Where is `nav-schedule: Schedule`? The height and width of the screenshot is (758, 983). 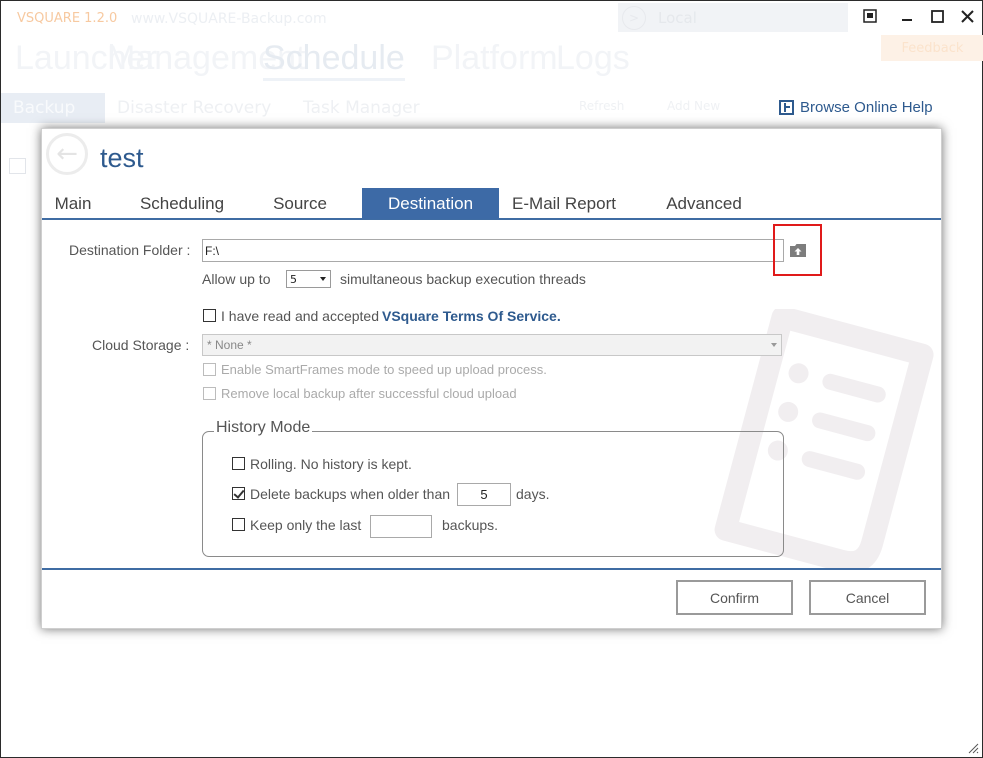 nav-schedule: Schedule is located at coordinates (334, 60).